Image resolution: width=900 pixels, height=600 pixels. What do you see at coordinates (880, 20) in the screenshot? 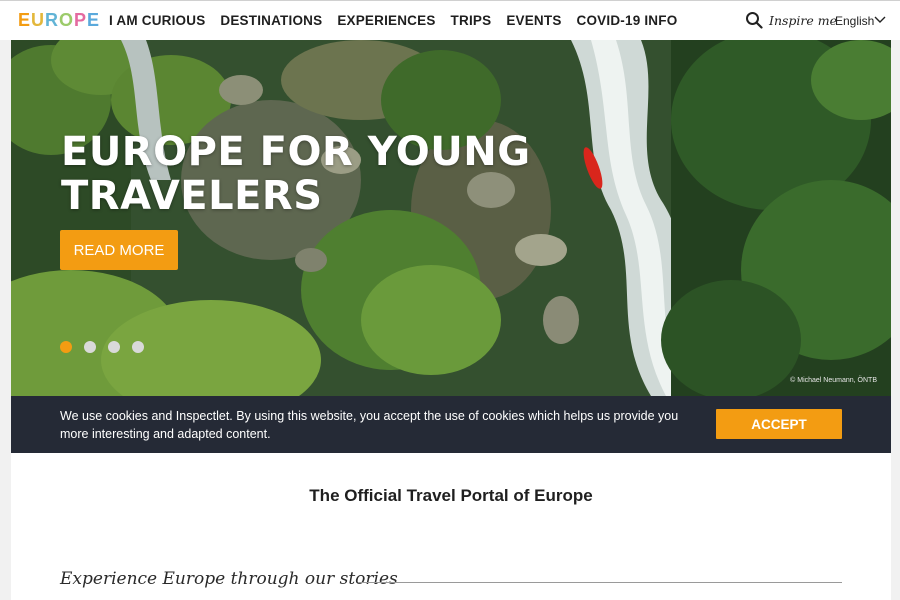
I see `chevron-down-icon` at bounding box center [880, 20].